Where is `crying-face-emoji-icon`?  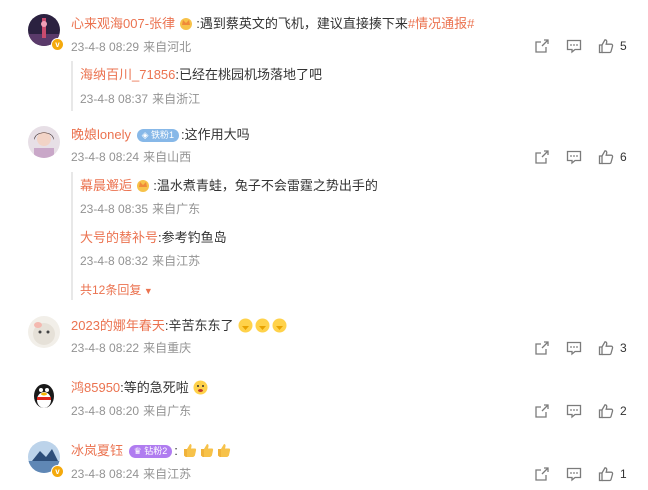 crying-face-emoji-icon is located at coordinates (200, 387).